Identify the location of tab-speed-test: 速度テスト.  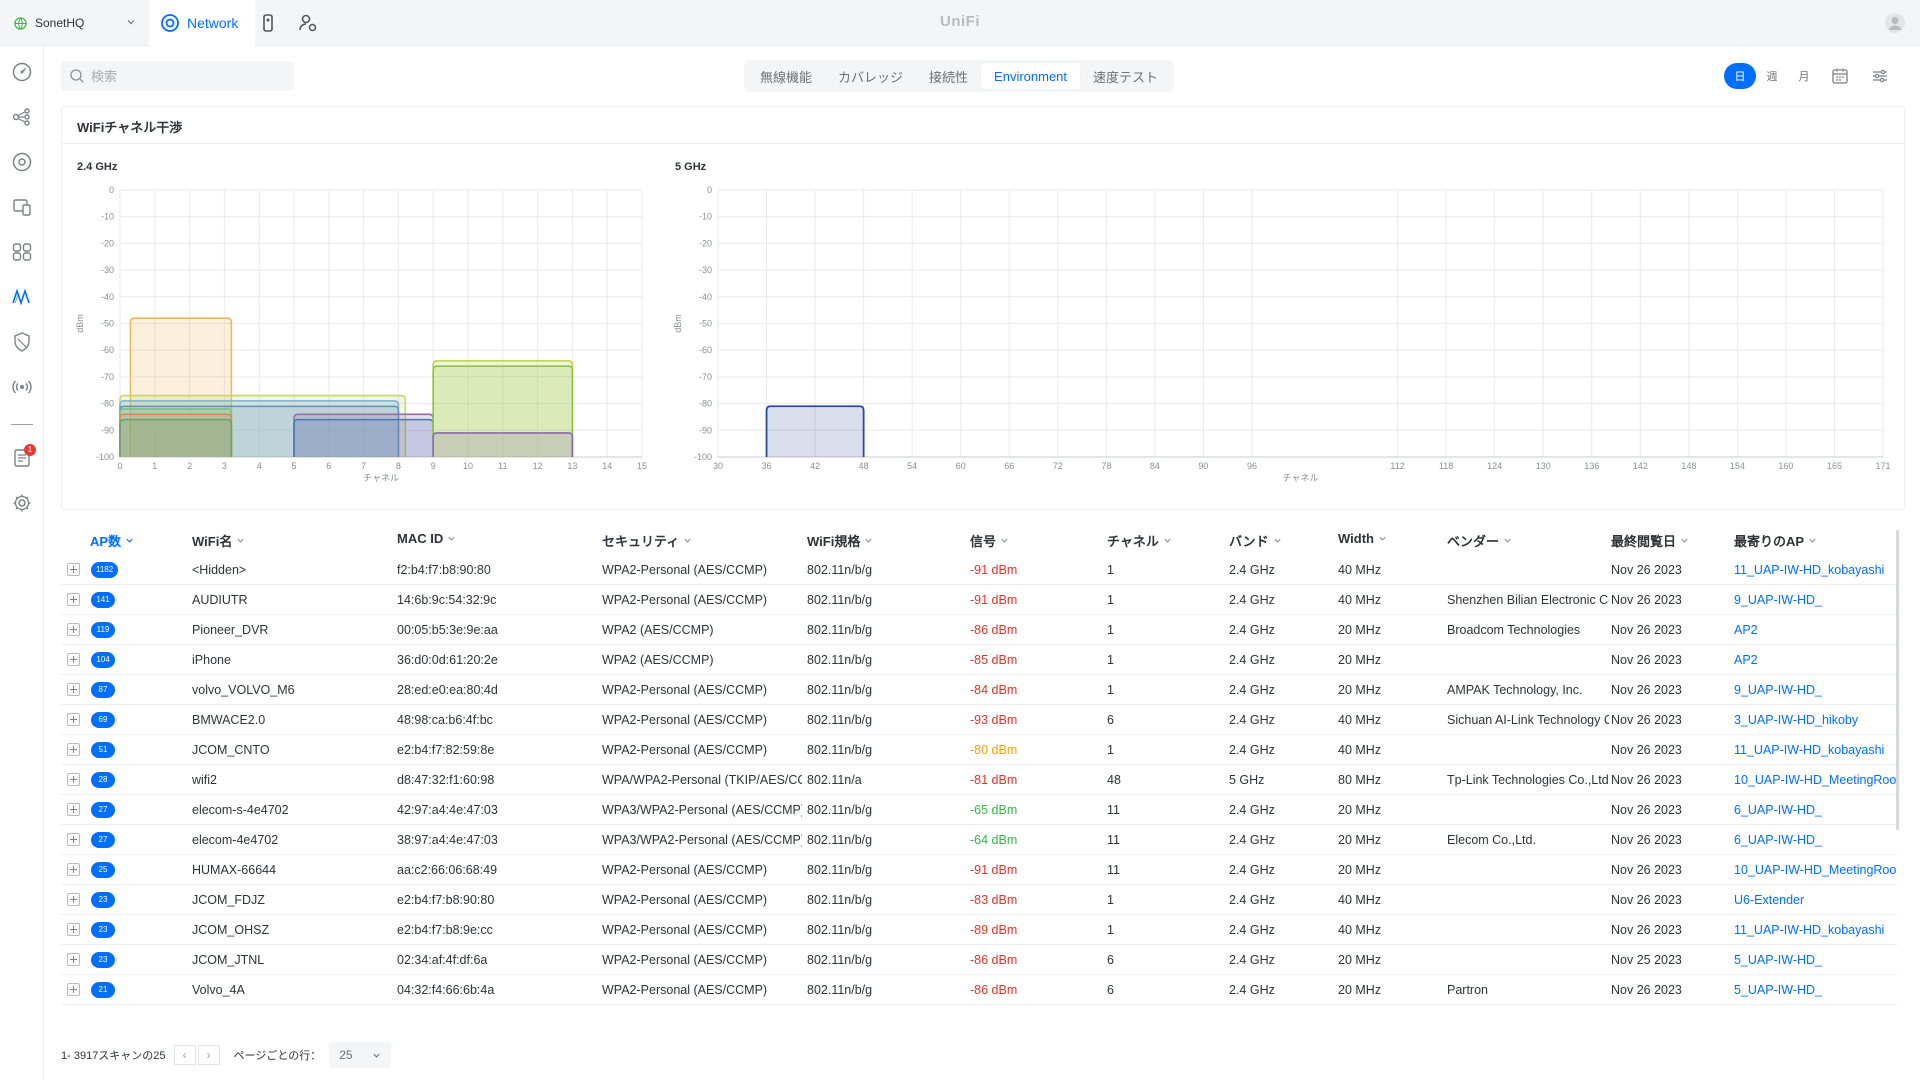
(1125, 76).